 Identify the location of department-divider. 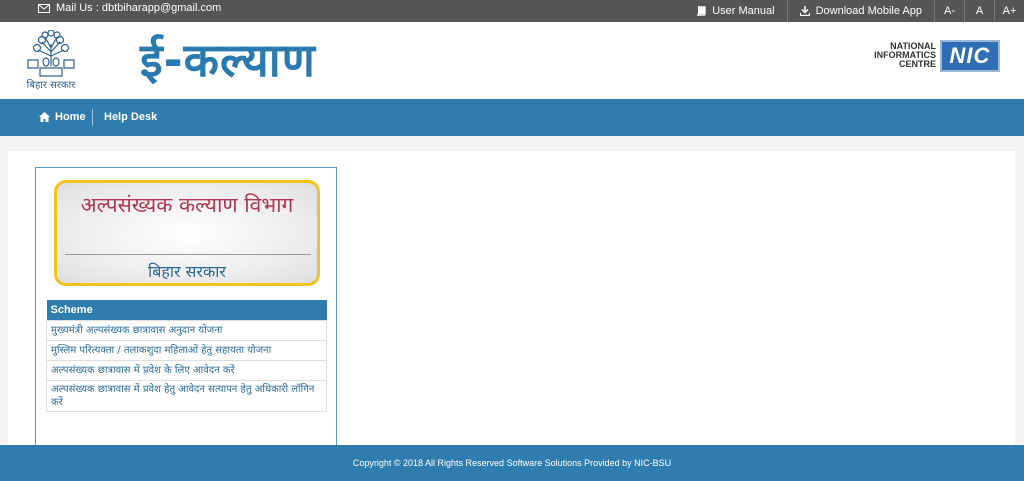
(188, 254).